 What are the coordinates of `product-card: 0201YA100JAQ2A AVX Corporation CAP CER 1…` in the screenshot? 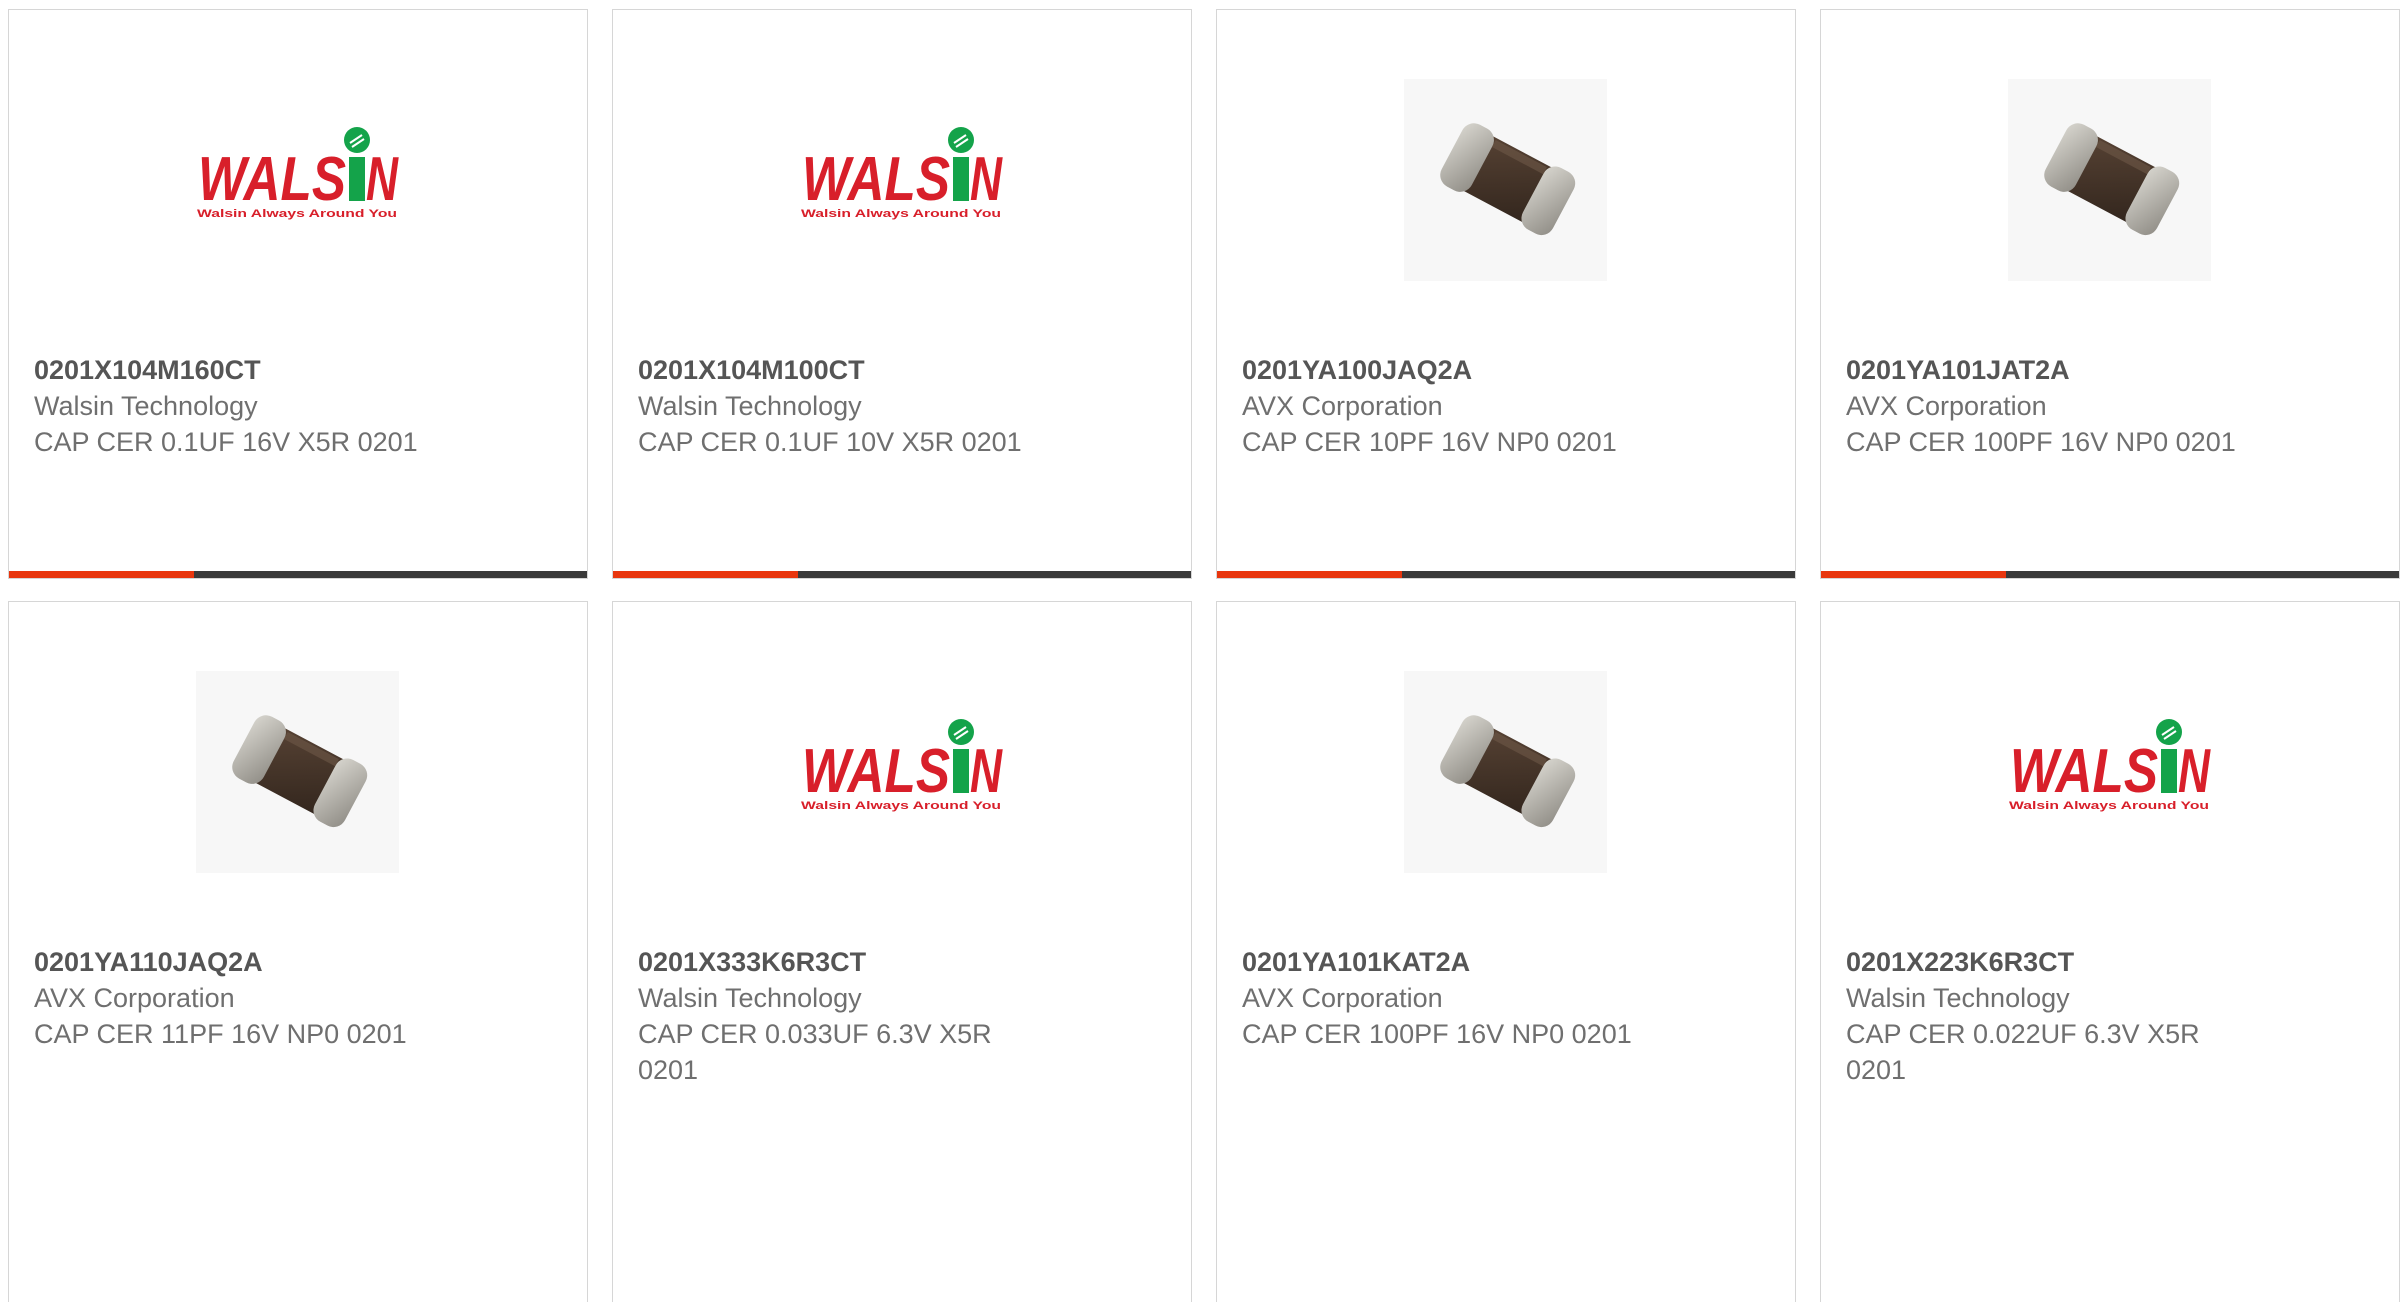 It's located at (1506, 294).